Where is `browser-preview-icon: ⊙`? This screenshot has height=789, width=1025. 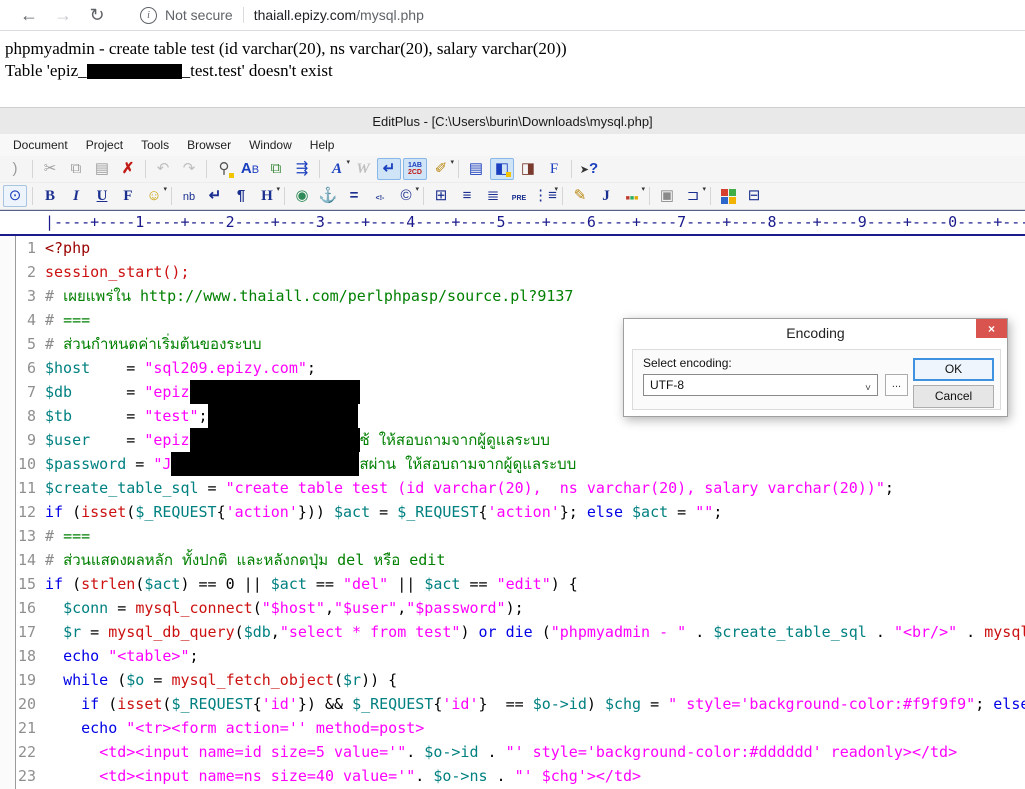
browser-preview-icon: ⊙ is located at coordinates (15, 196).